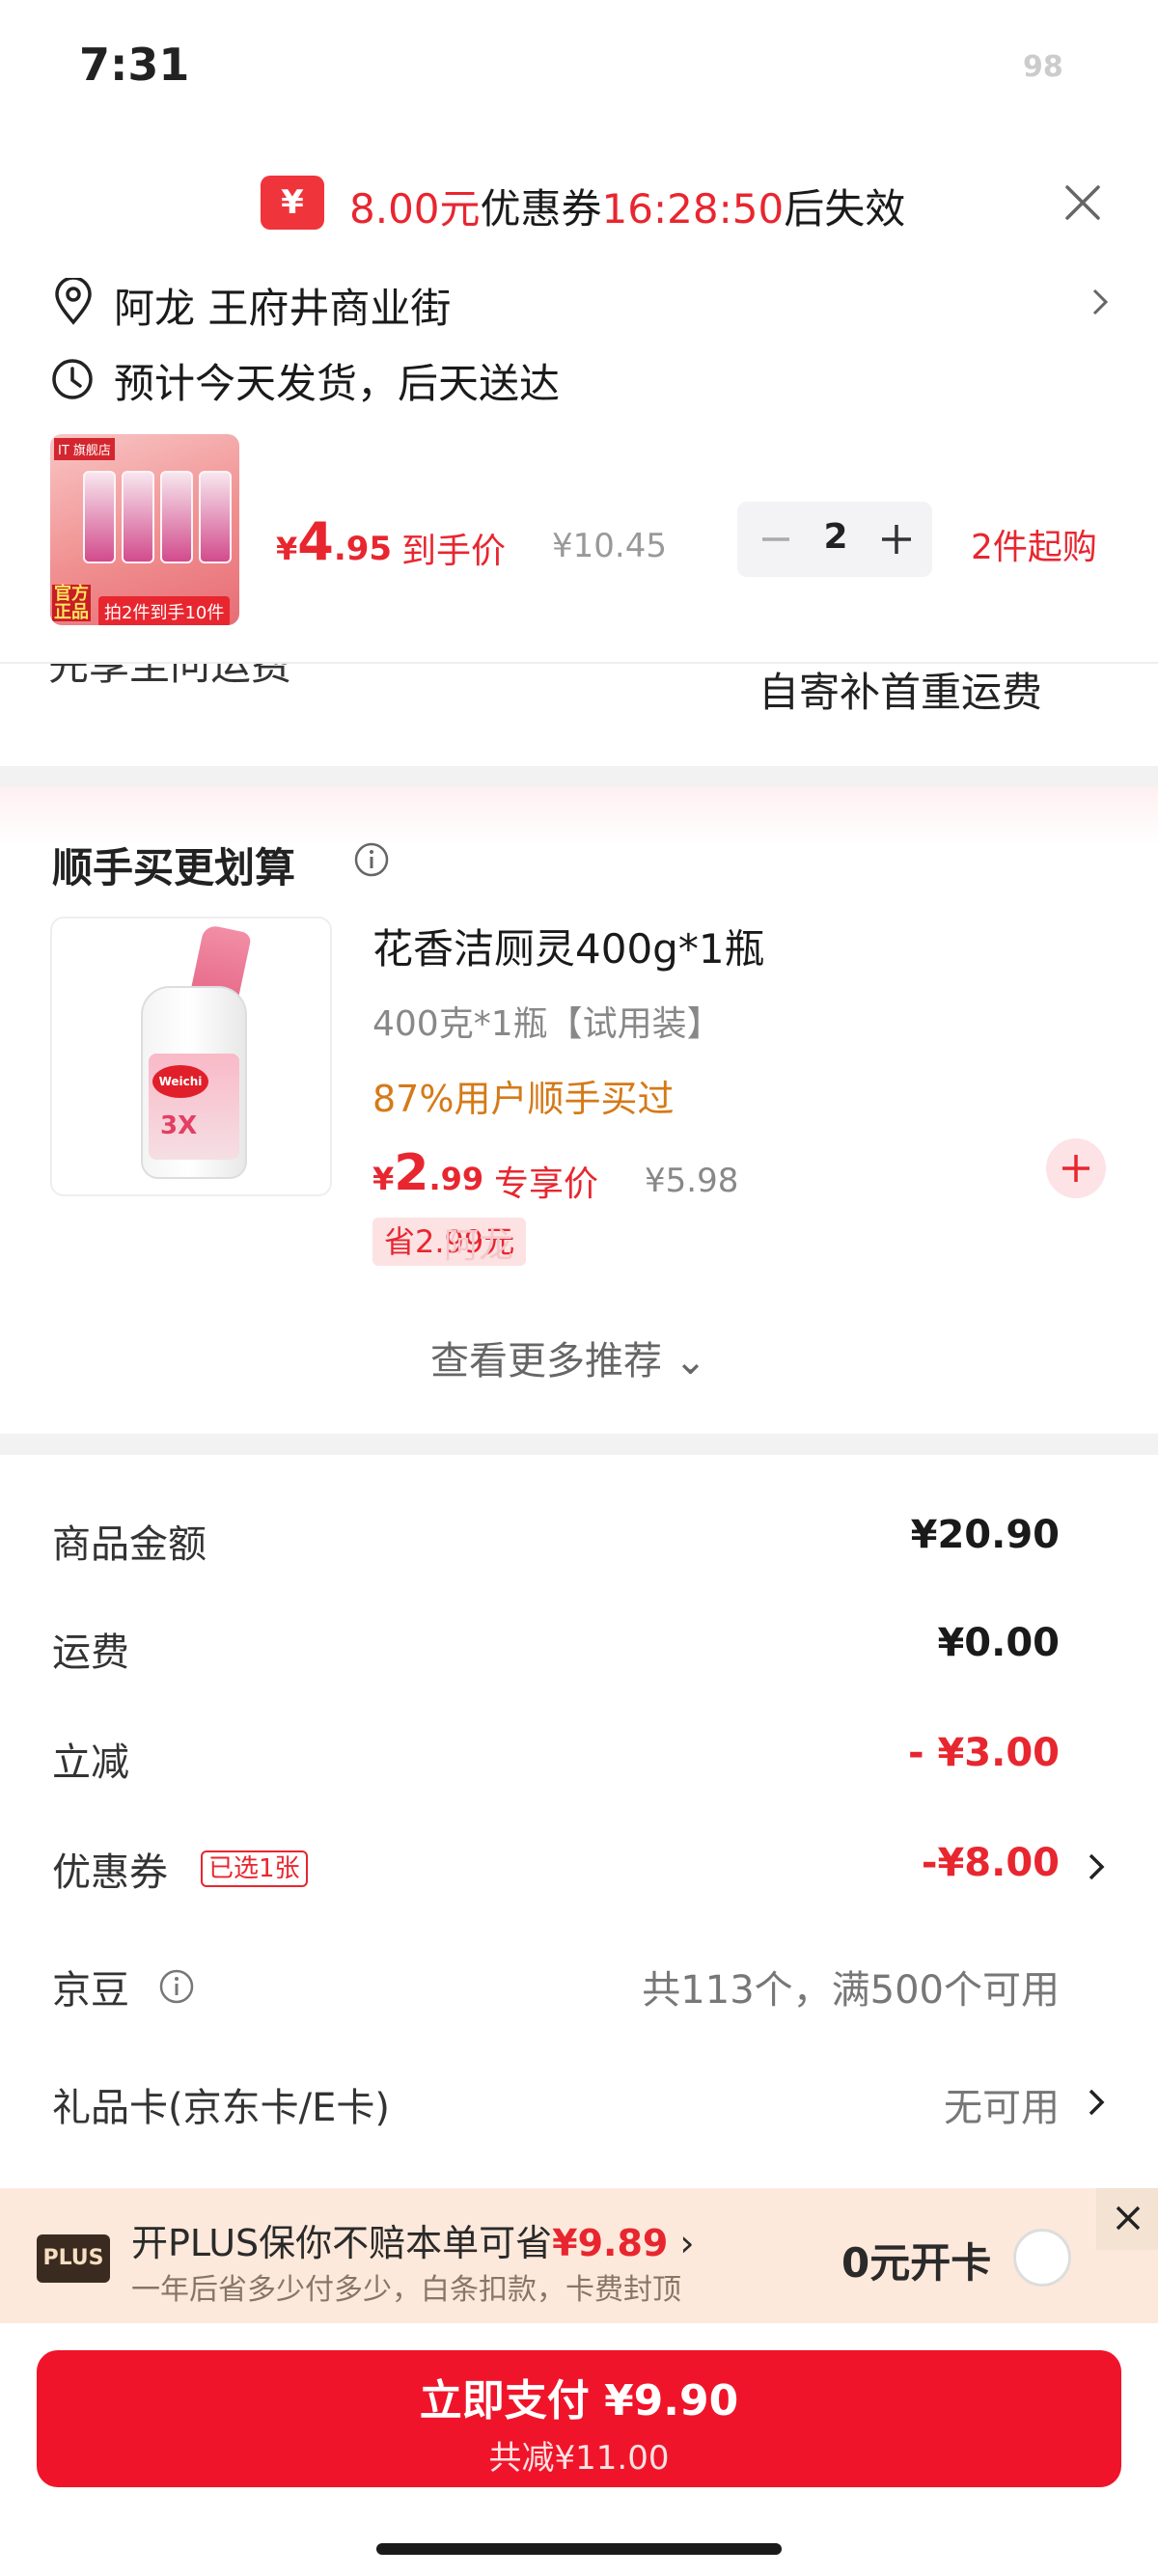 Image resolution: width=1158 pixels, height=2576 pixels. What do you see at coordinates (90, 1763) in the screenshot?
I see `instant-discount-label: 立减` at bounding box center [90, 1763].